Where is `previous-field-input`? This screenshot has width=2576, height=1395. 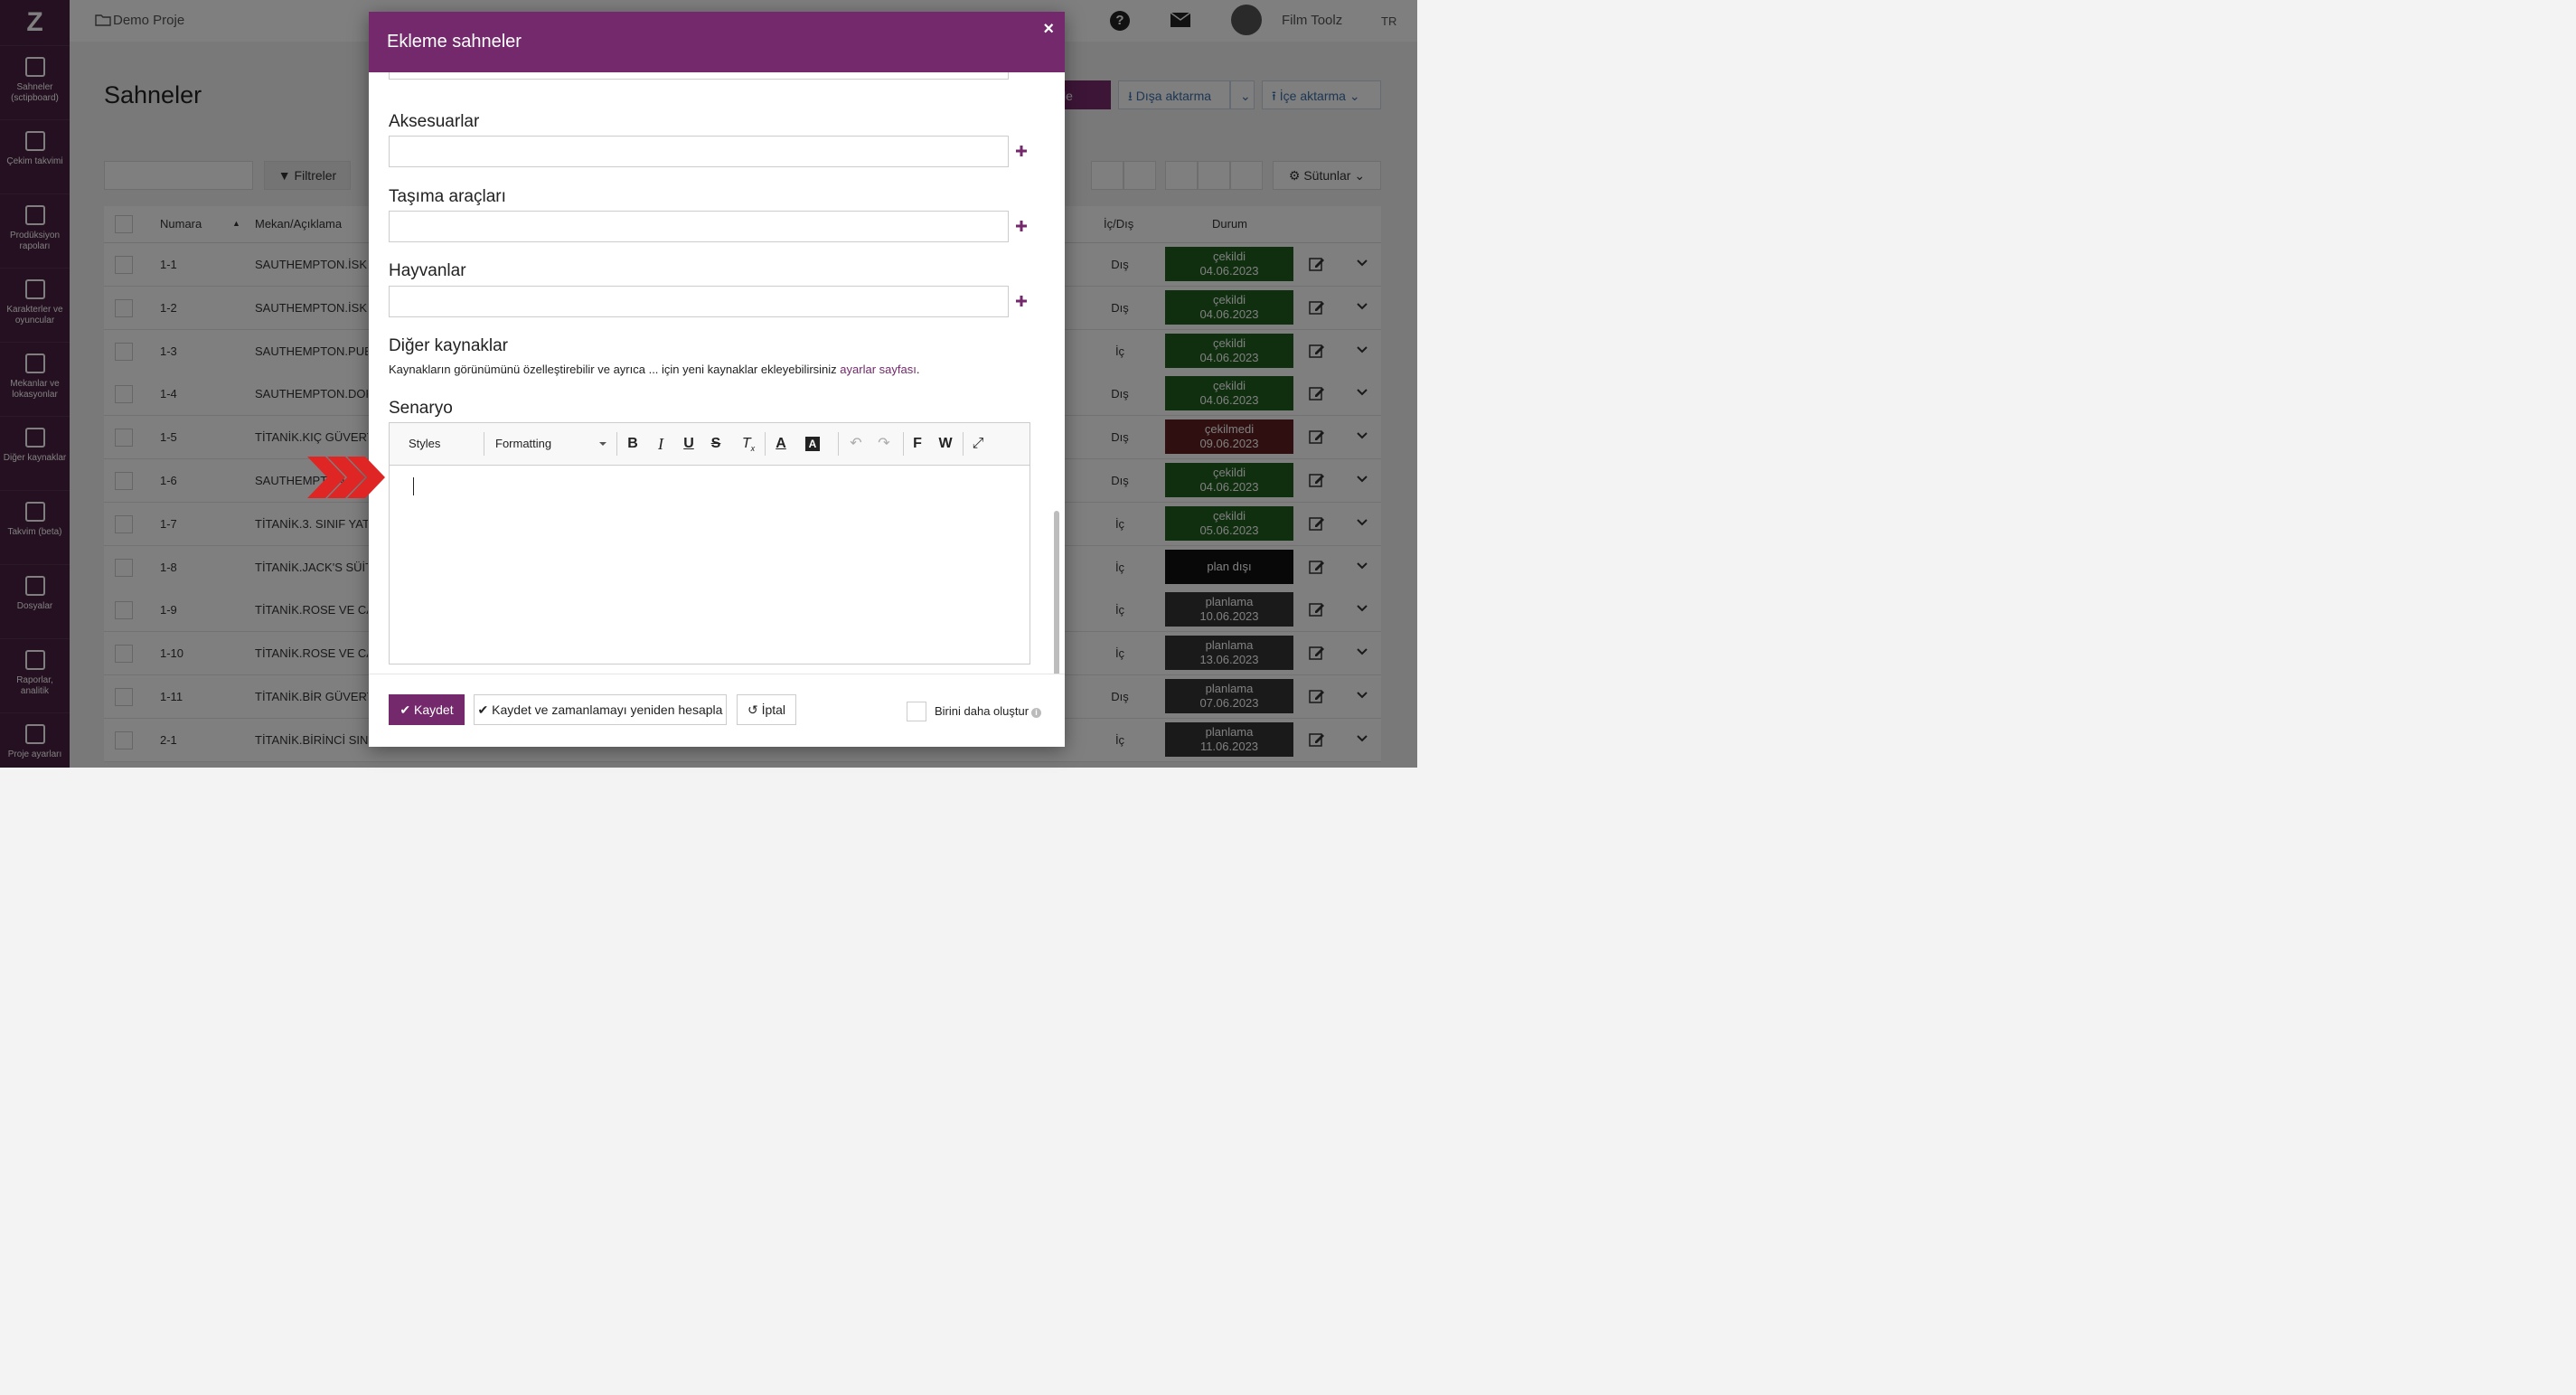
previous-field-input is located at coordinates (699, 76).